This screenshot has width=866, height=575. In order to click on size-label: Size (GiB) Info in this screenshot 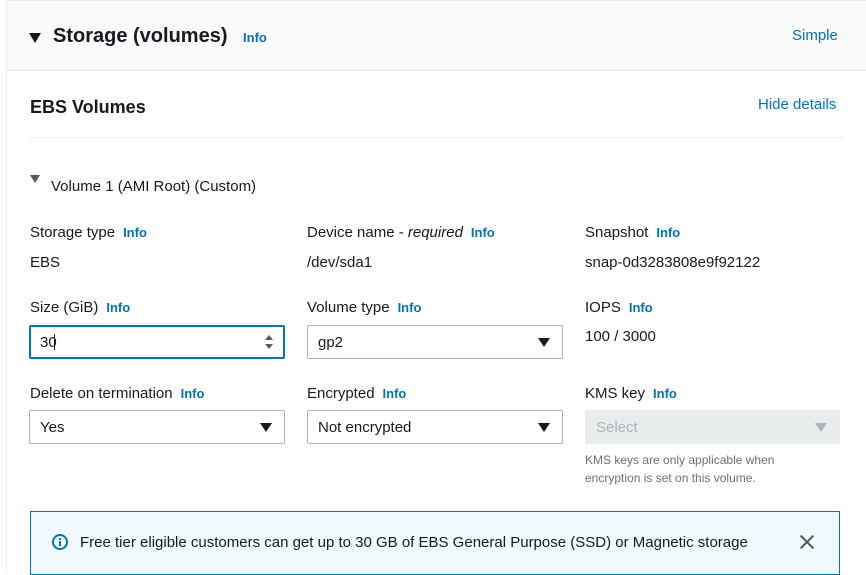, I will do `click(80, 307)`.